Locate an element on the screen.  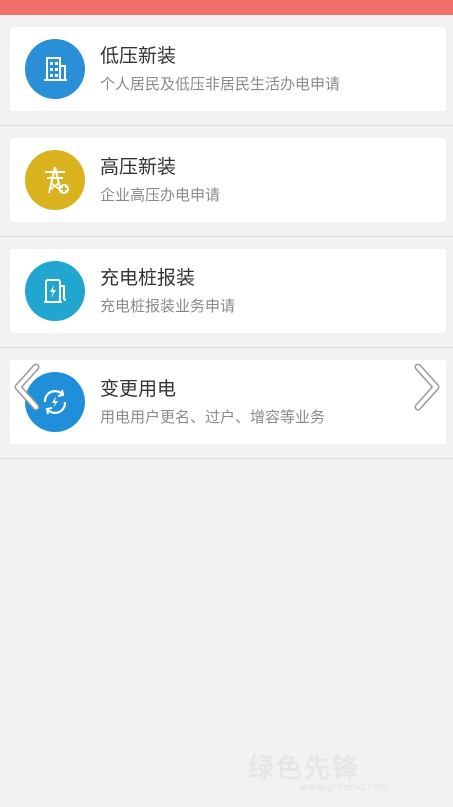
service-subtitle: 个人居民及低压非居民生活办电申请 is located at coordinates (220, 84).